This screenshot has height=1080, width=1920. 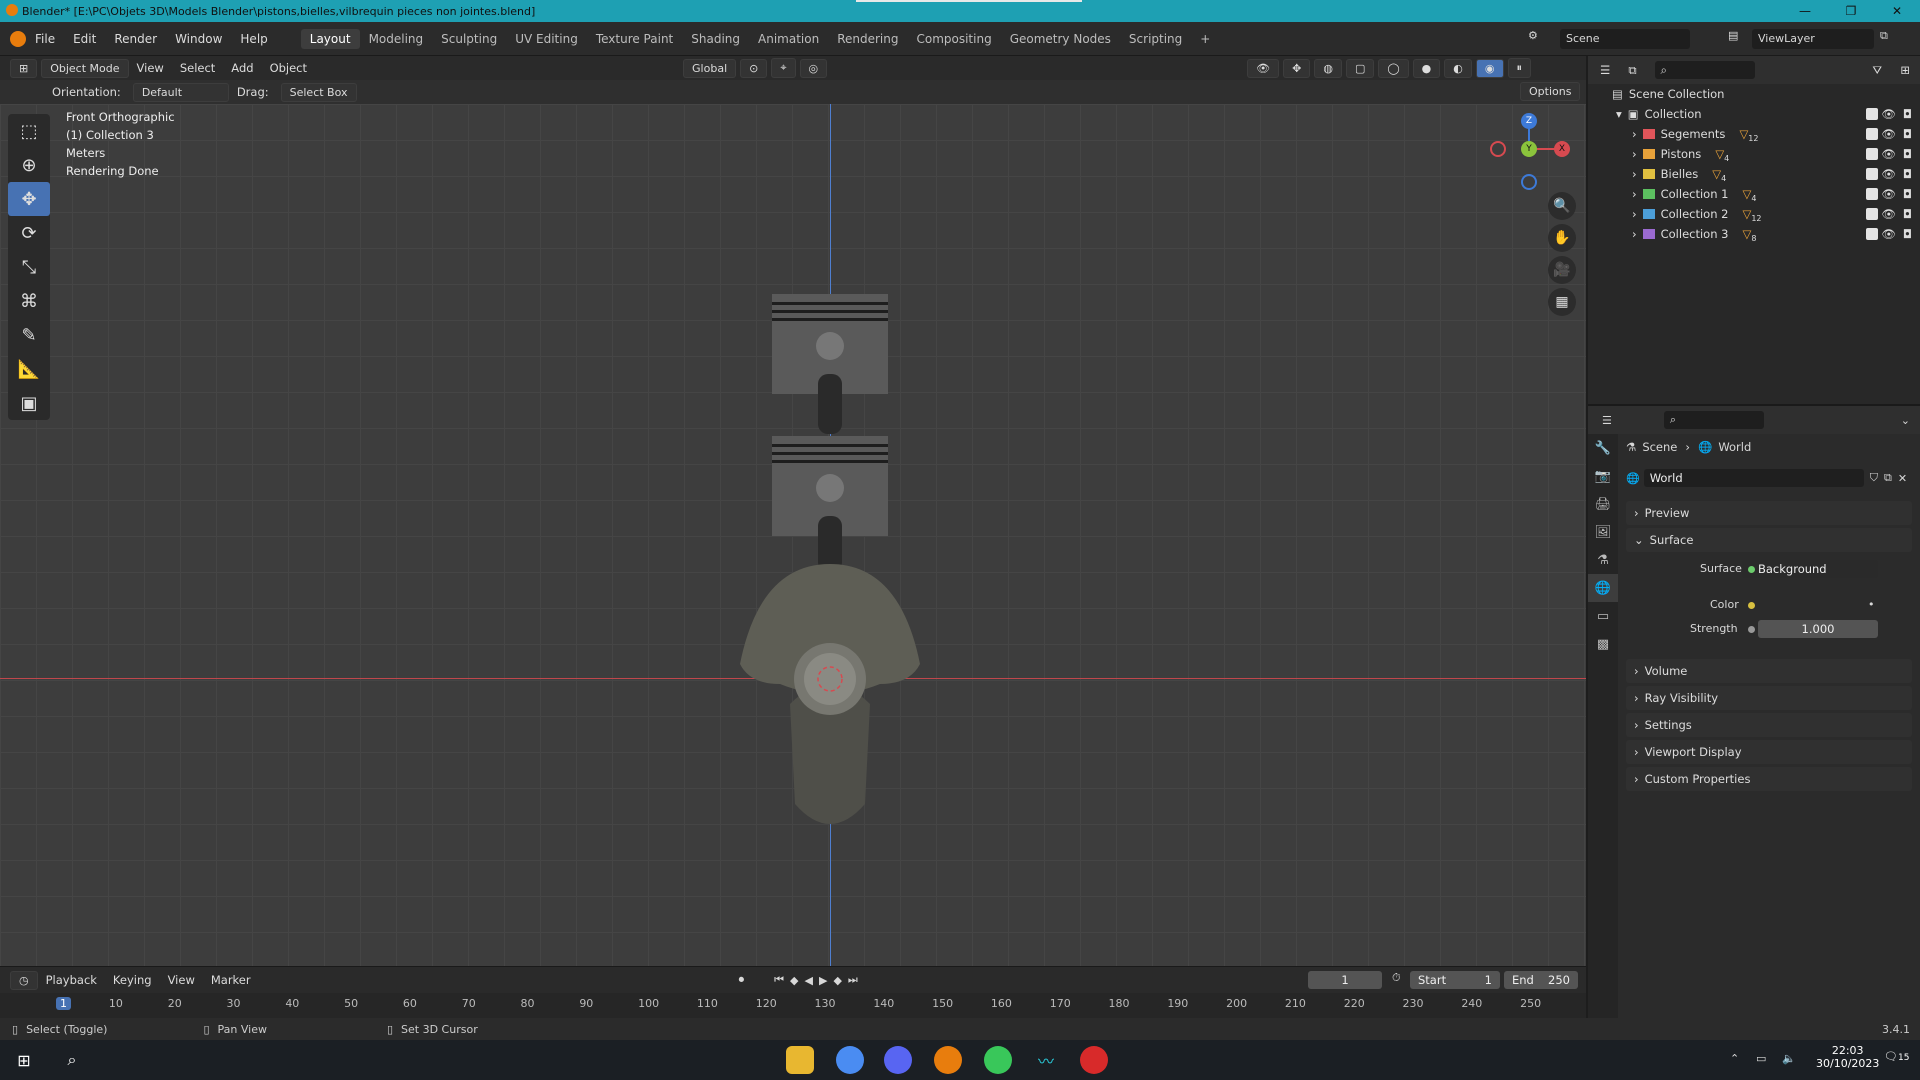 What do you see at coordinates (1562, 270) in the screenshot?
I see `camera-view-icon: 🎥` at bounding box center [1562, 270].